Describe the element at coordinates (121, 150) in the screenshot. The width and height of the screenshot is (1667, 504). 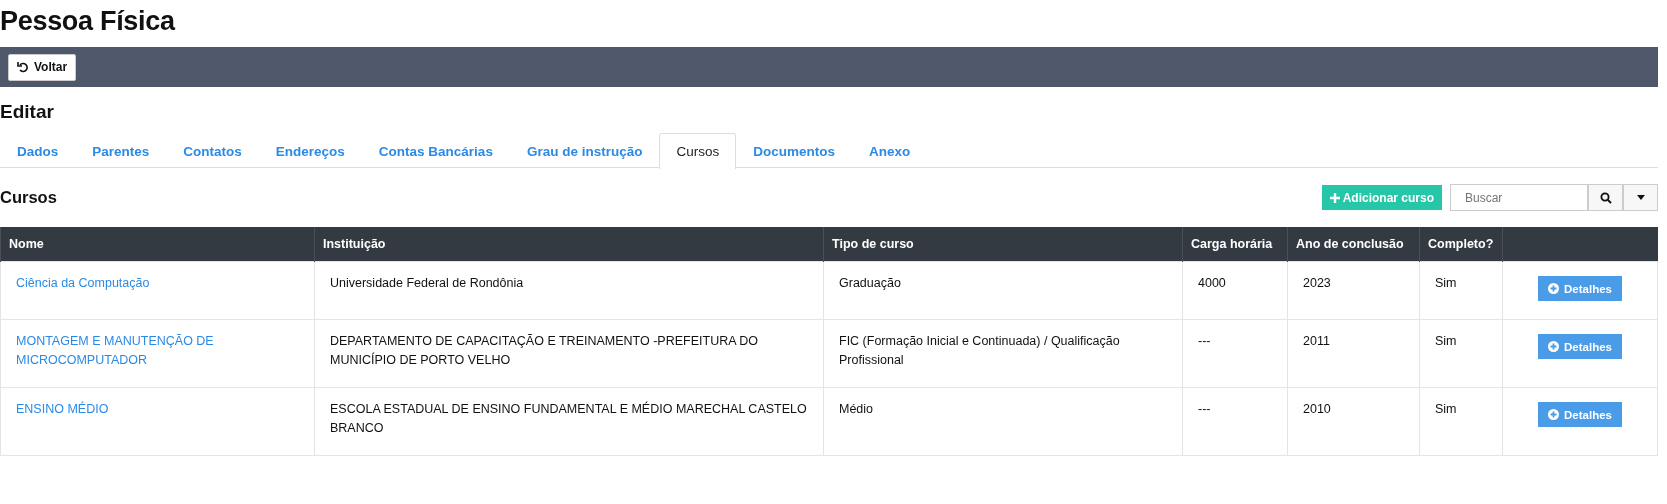
I see `tab: Parentes` at that location.